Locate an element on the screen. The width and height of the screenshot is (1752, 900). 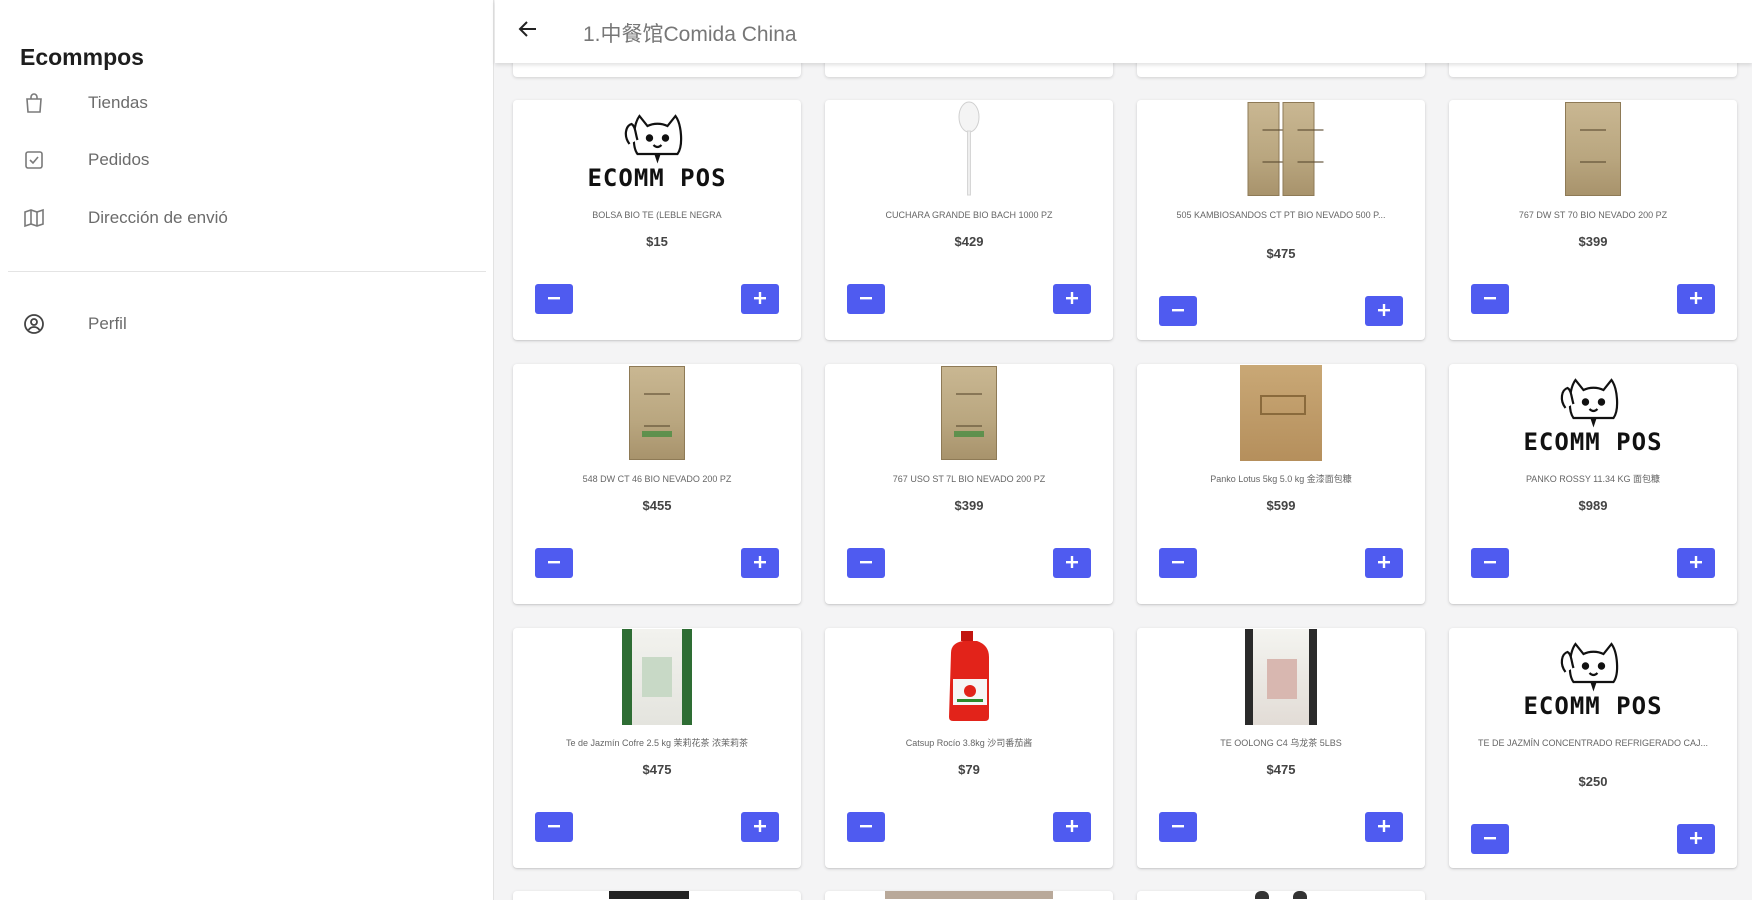
ecomm-pos-logo: ECOMM POS is located at coordinates (1592, 678).